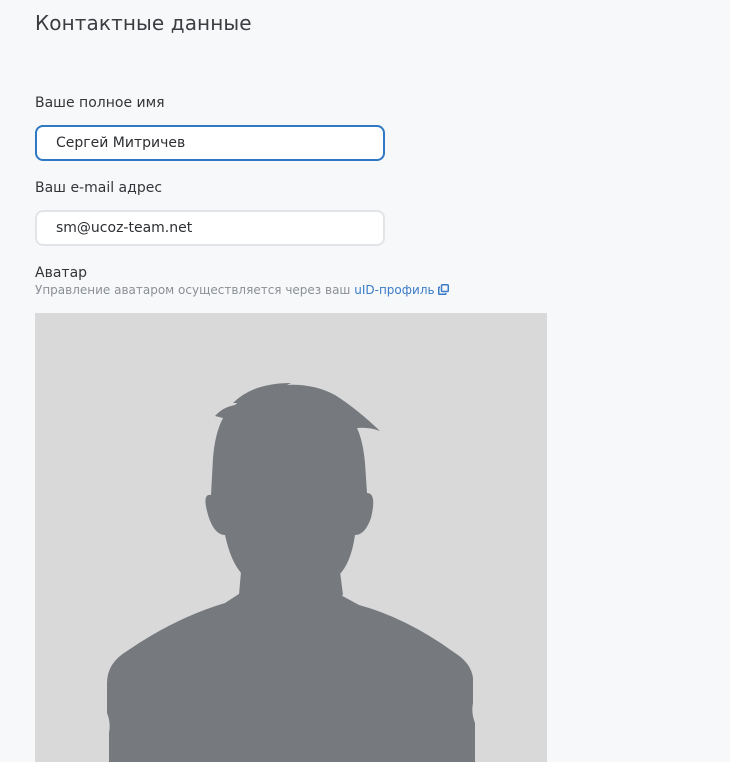  I want to click on full-name-input, so click(210, 143).